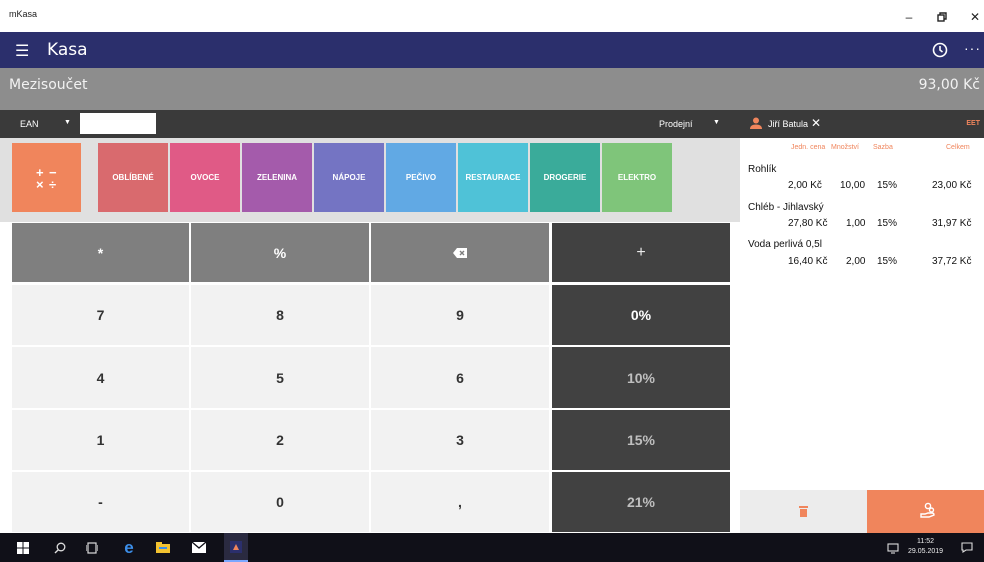 The height and width of the screenshot is (562, 984). Describe the element at coordinates (100, 252) in the screenshot. I see `key-multiply: *` at that location.